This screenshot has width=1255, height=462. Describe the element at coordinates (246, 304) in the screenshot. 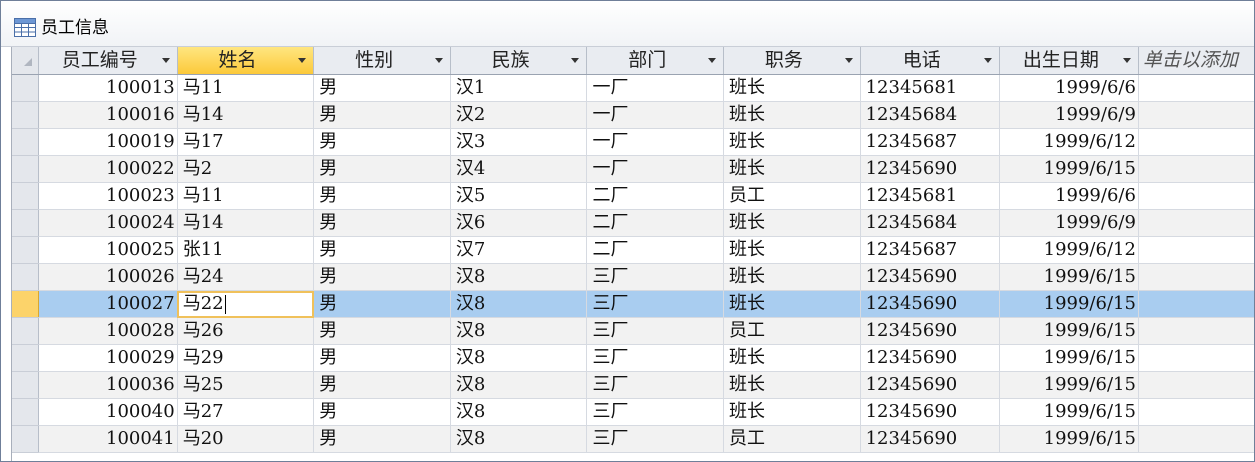

I see `cell-name-editing: 马22` at that location.